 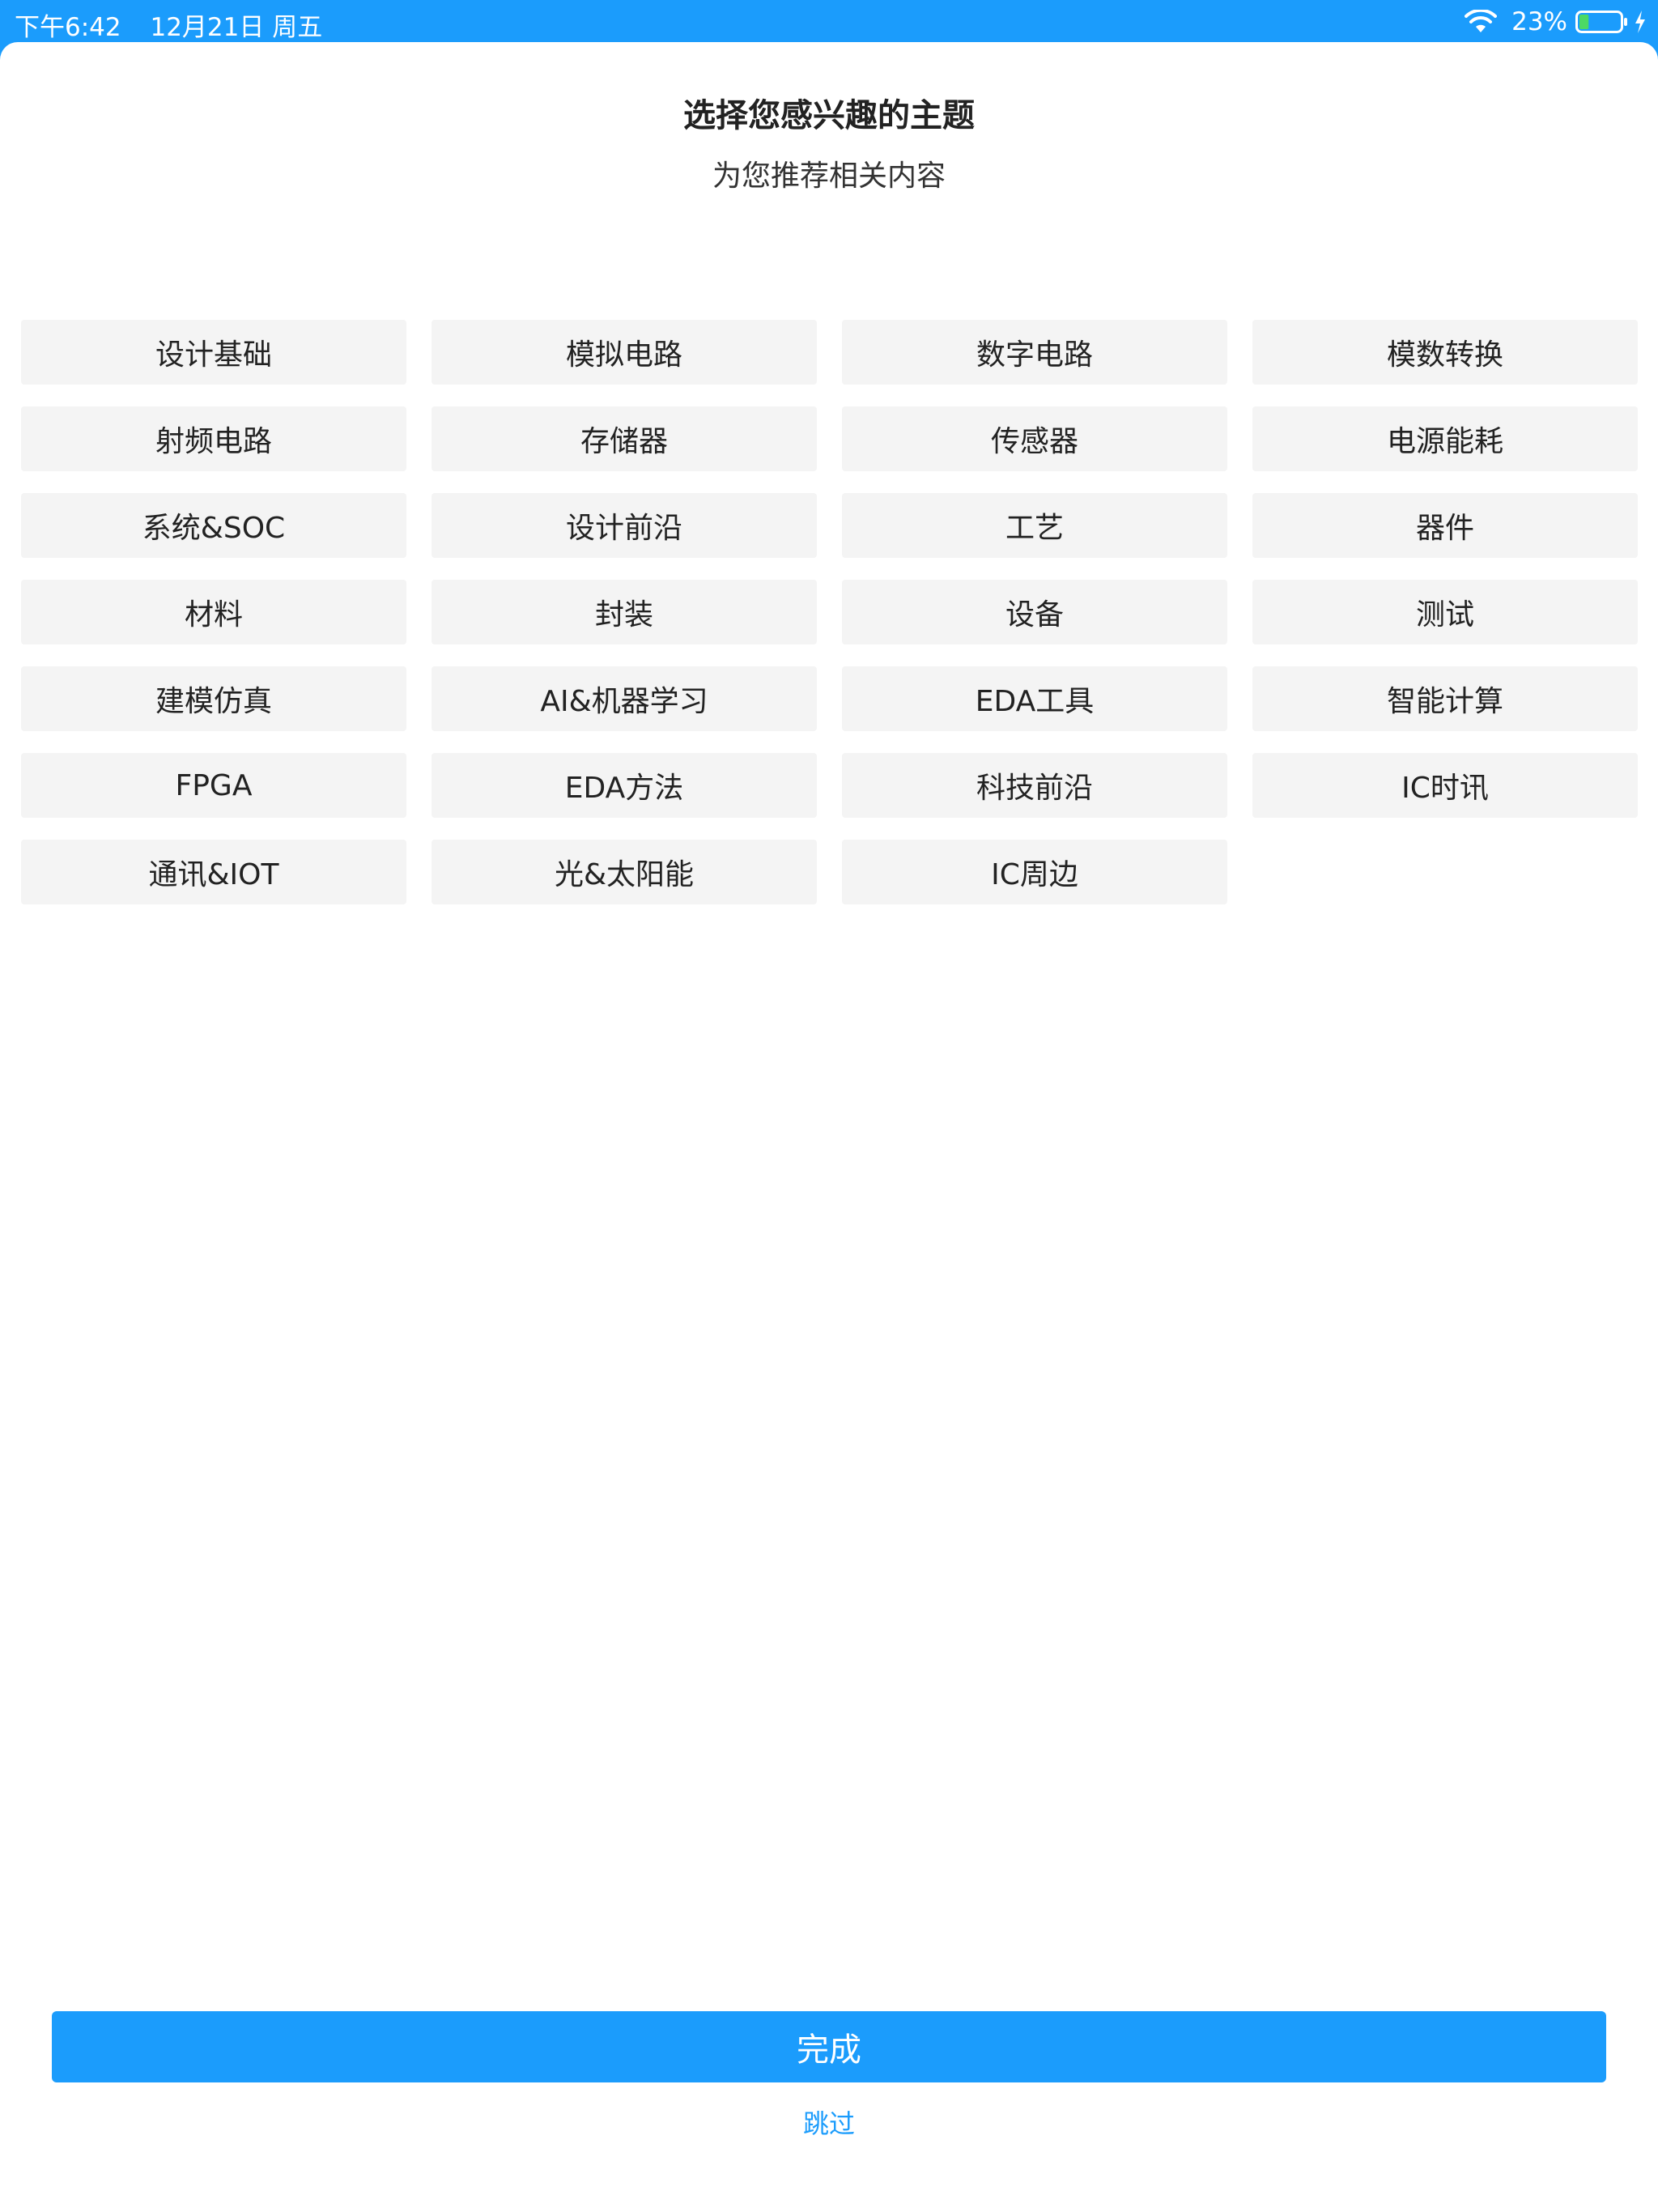 I want to click on status-bar: 下午6:42 12月21日 周五 23%, so click(x=829, y=22).